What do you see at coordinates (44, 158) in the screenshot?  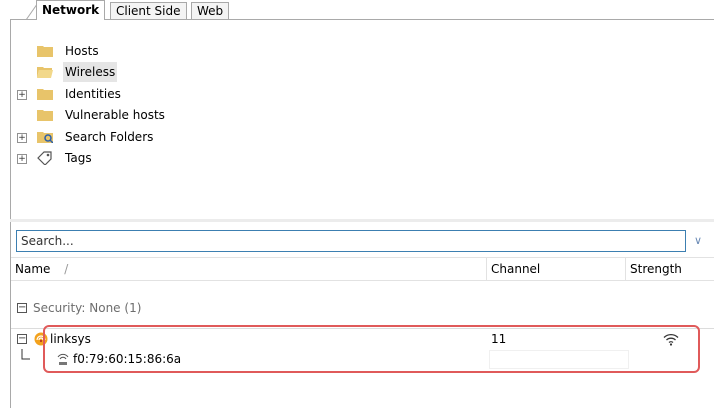 I see `tag-icon` at bounding box center [44, 158].